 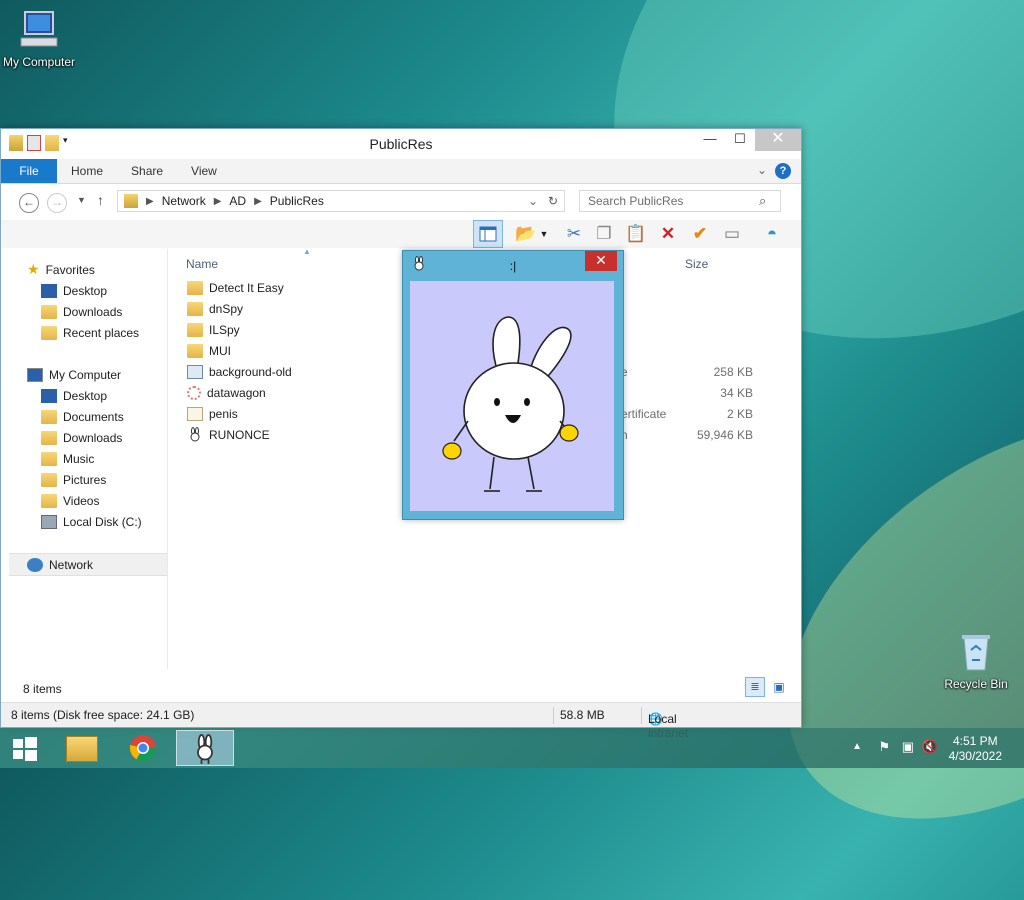 What do you see at coordinates (778, 140) in the screenshot?
I see `close-button: ✕` at bounding box center [778, 140].